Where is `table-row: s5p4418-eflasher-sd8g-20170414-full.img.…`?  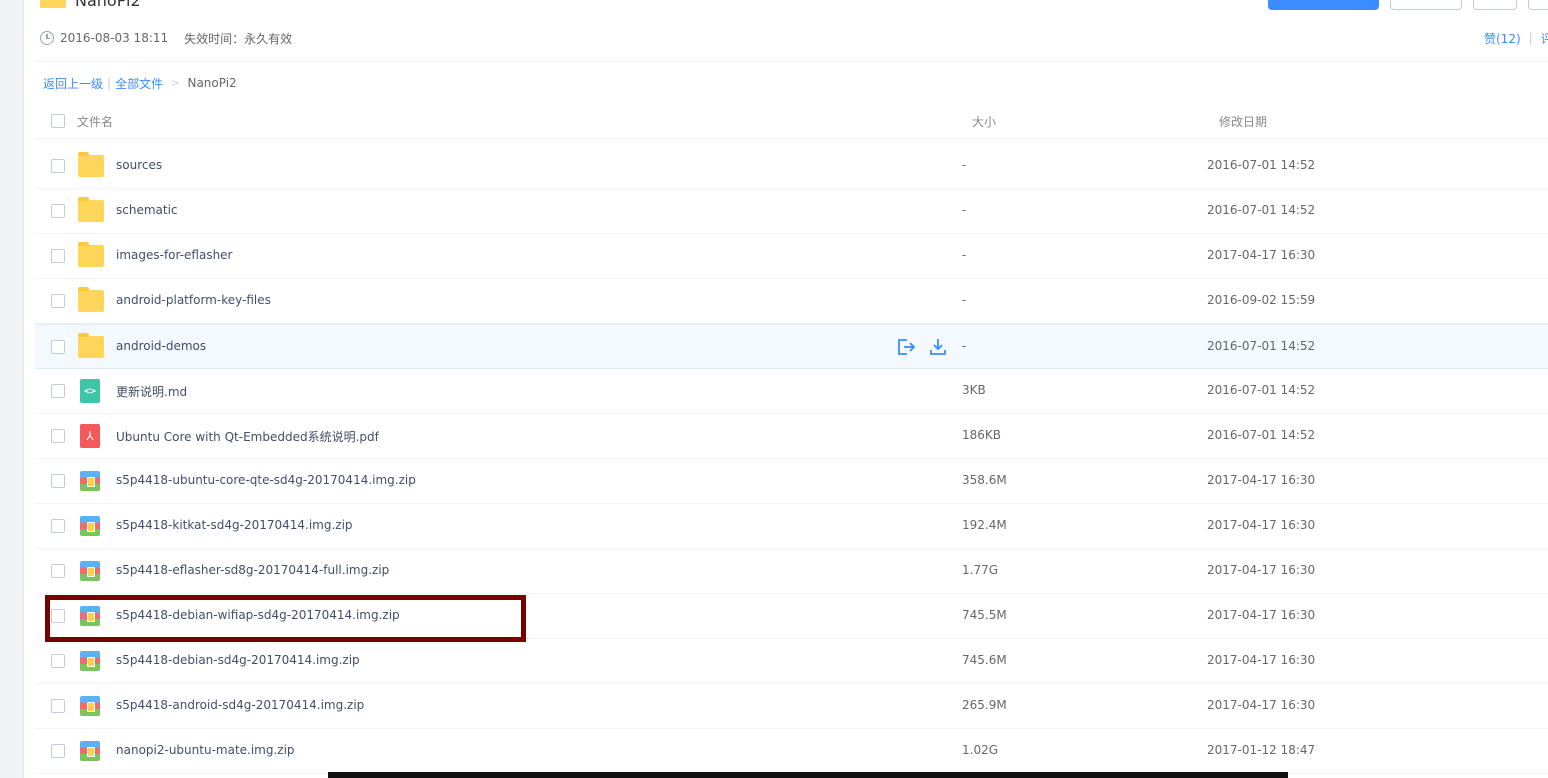
table-row: s5p4418-eflasher-sd8g-20170414-full.img.… is located at coordinates (791, 571).